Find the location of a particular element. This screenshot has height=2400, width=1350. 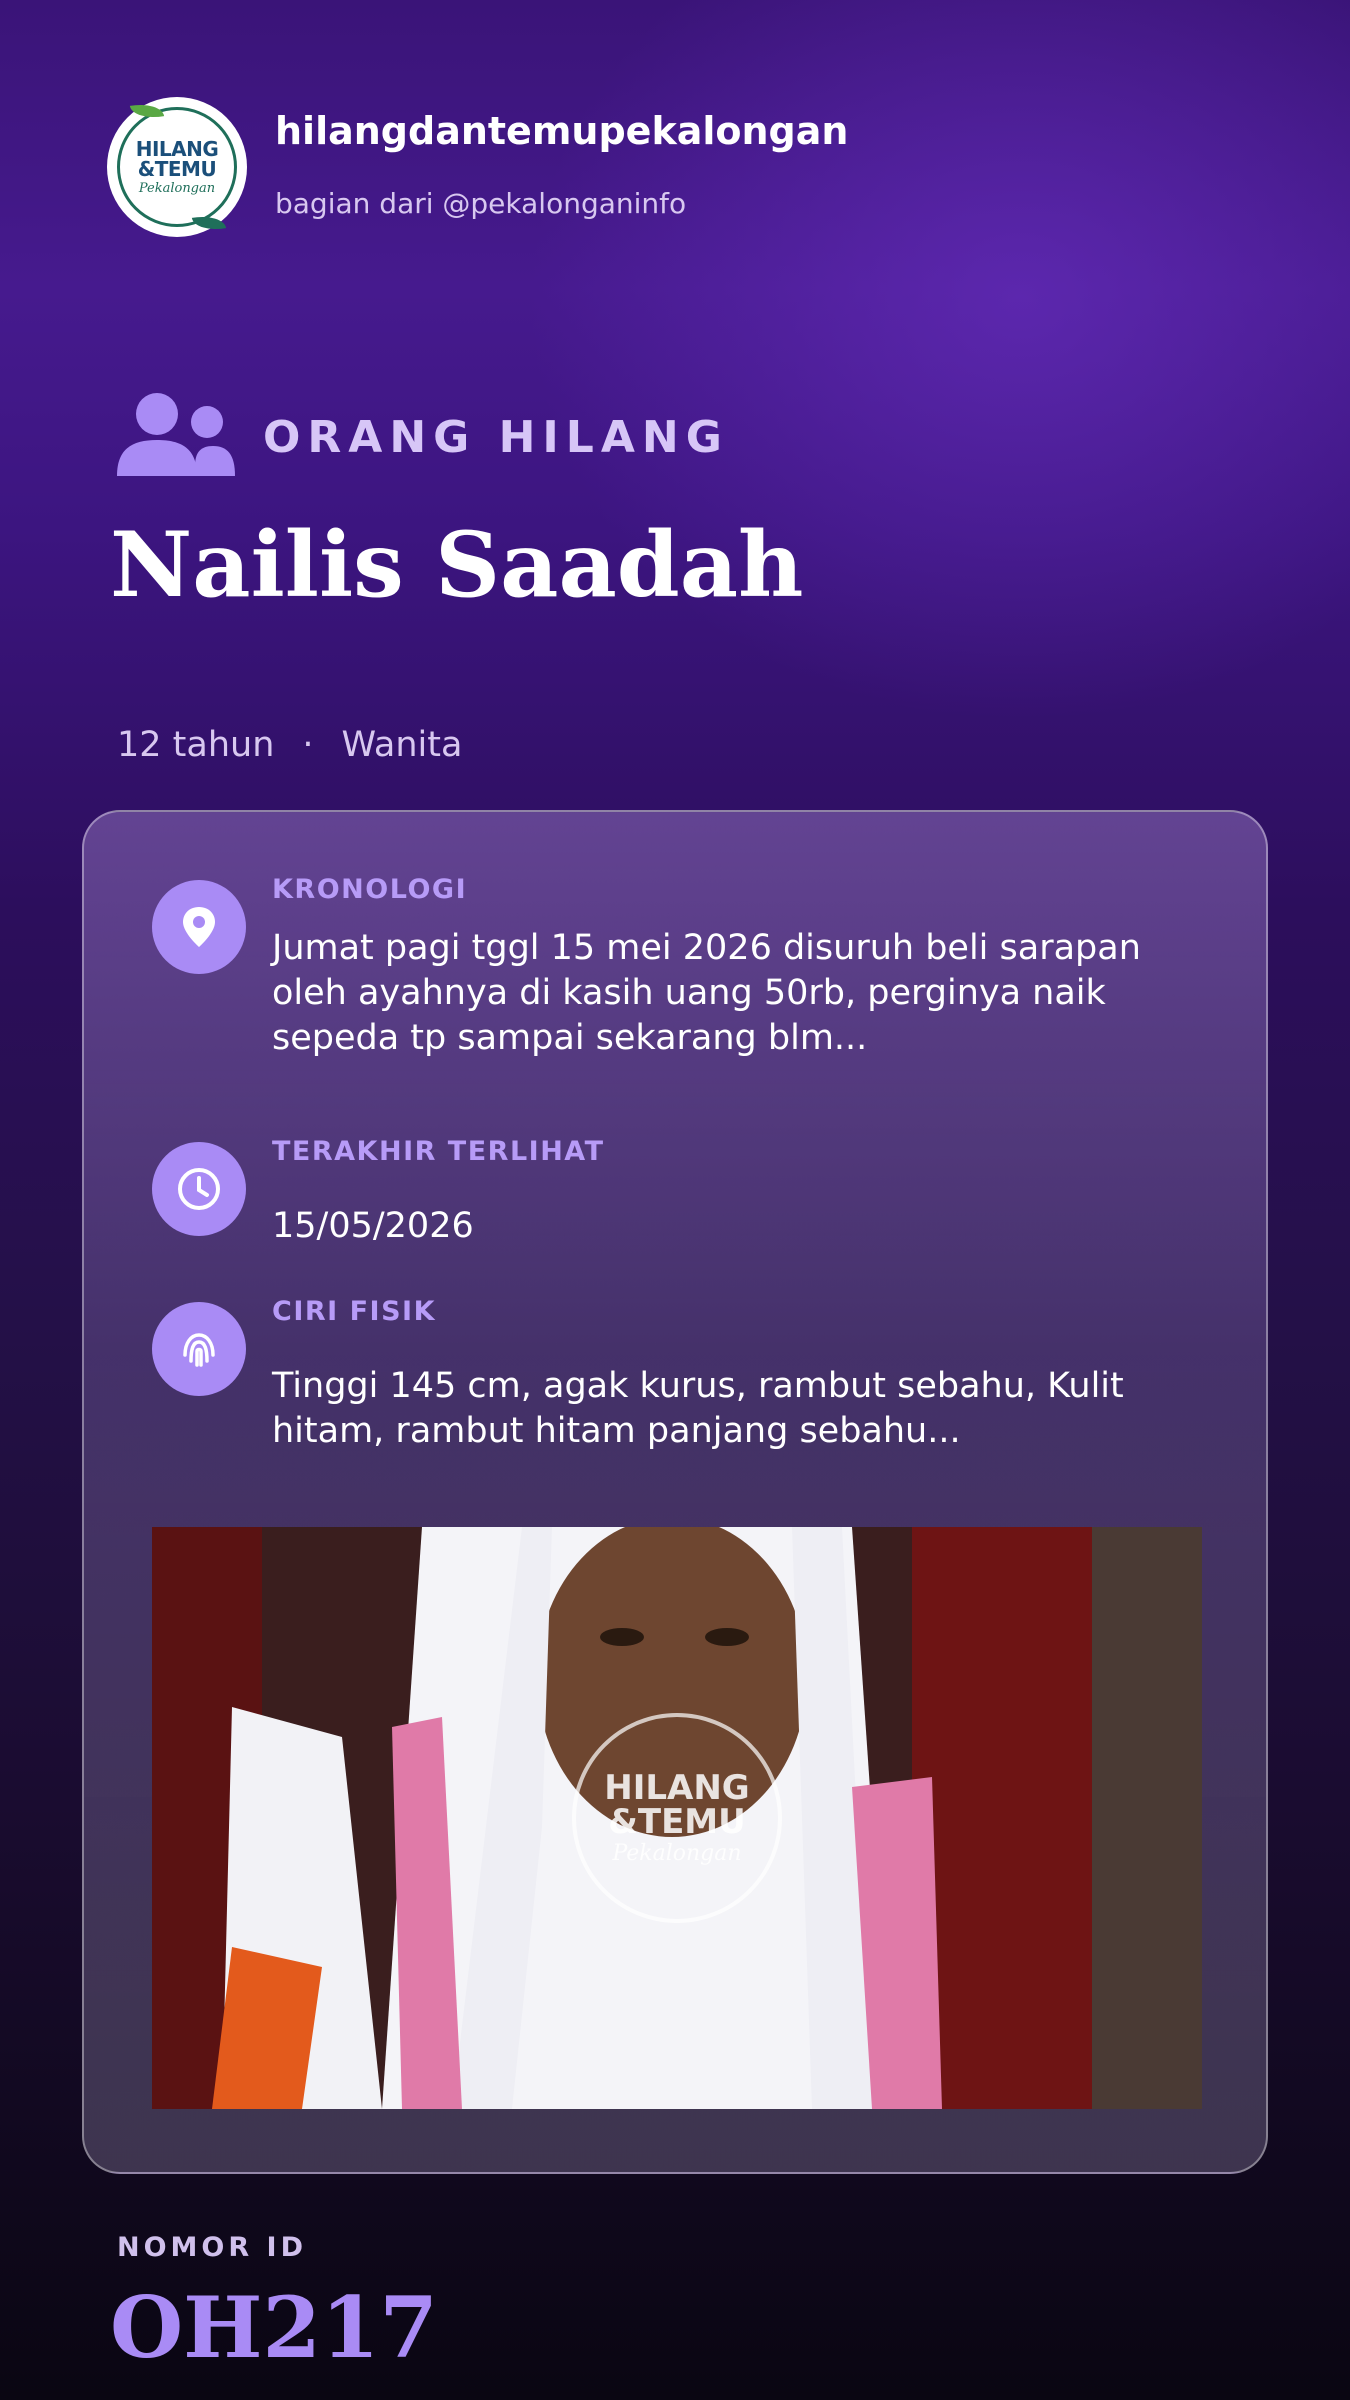

fingerprint-icon is located at coordinates (199, 1349).